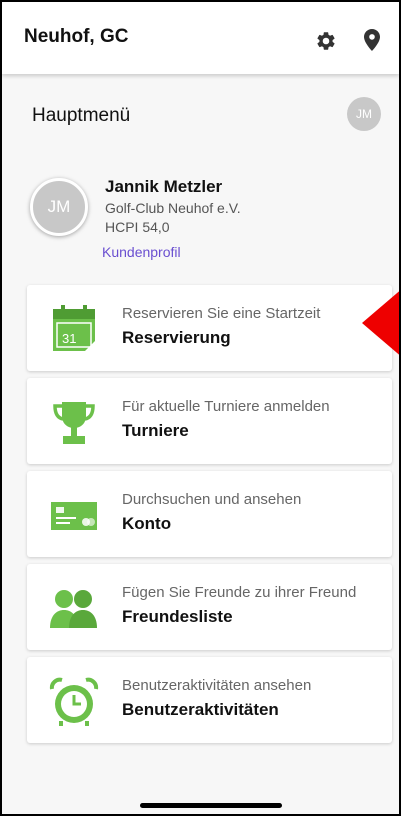 The height and width of the screenshot is (816, 401). What do you see at coordinates (380, 323) in the screenshot?
I see `red-arrow-icon` at bounding box center [380, 323].